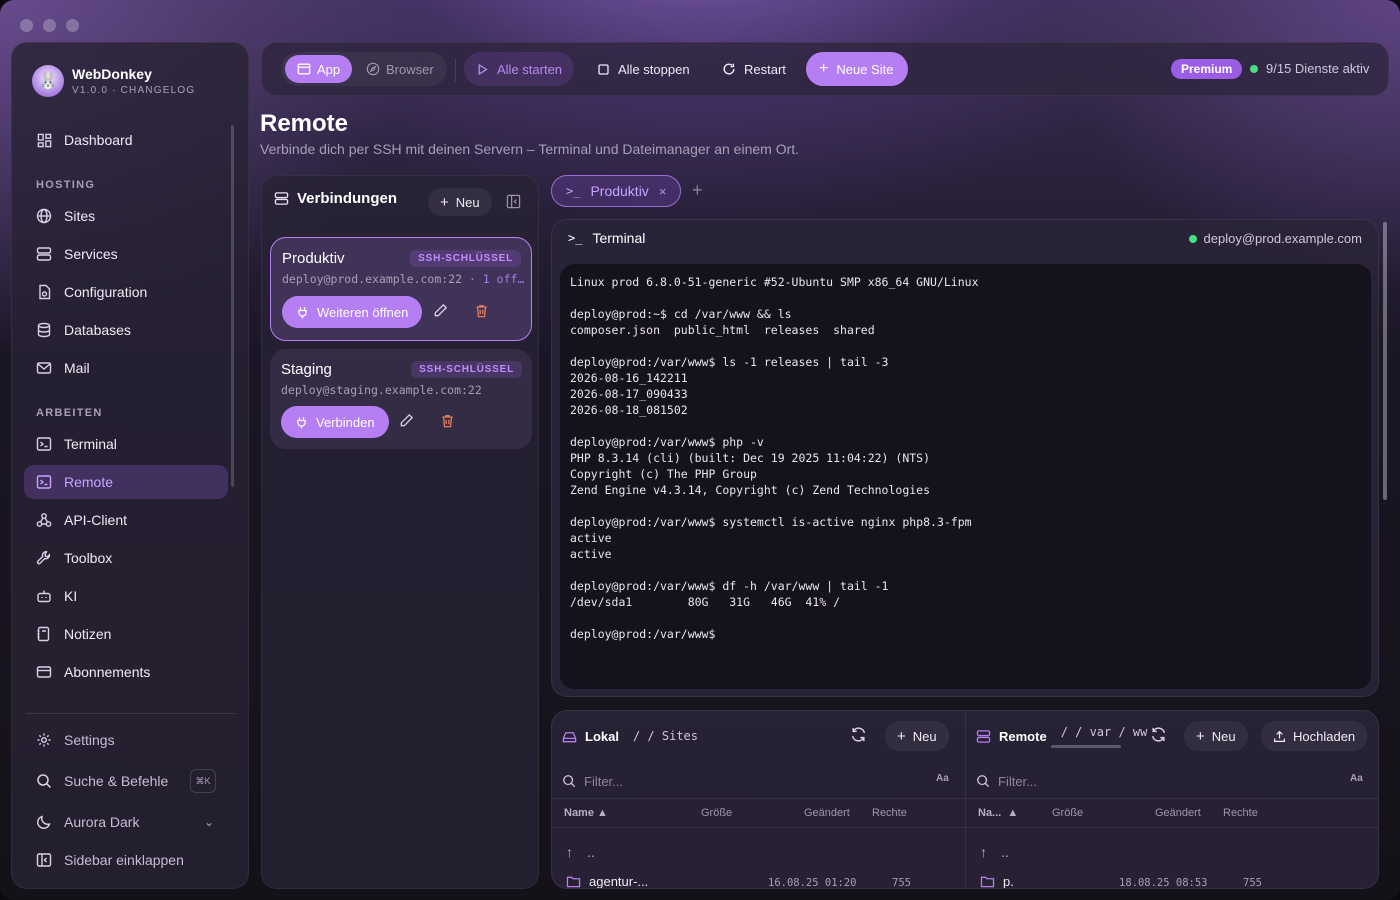  What do you see at coordinates (754, 69) in the screenshot?
I see `restart-button: Restart` at bounding box center [754, 69].